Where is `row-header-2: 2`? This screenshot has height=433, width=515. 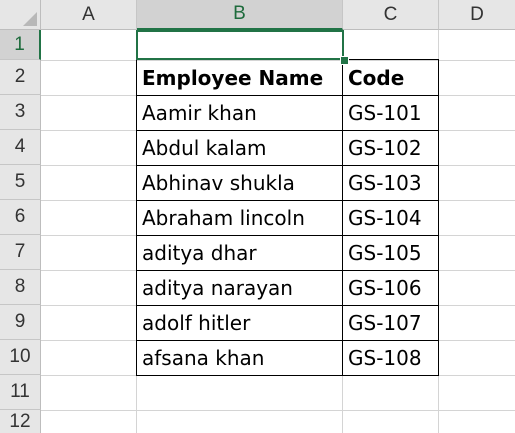 row-header-2: 2 is located at coordinates (20, 77).